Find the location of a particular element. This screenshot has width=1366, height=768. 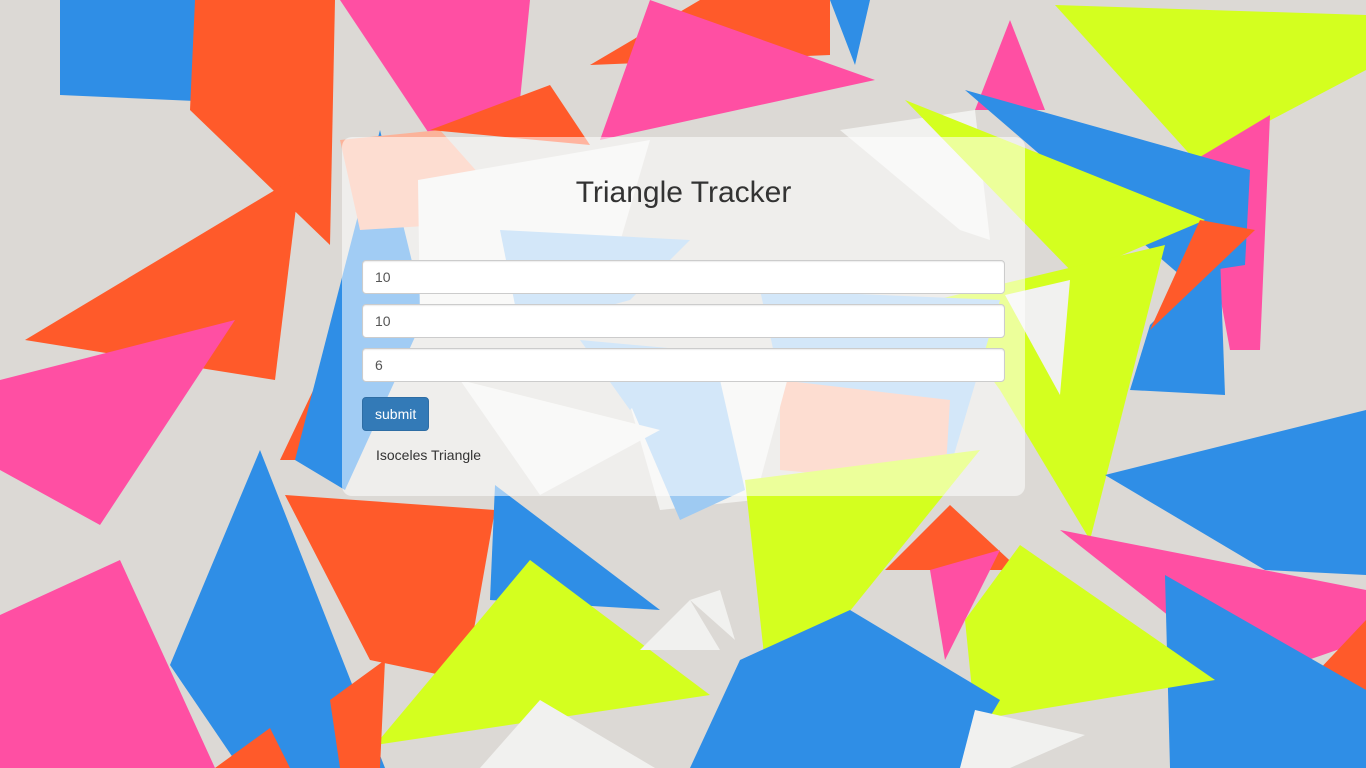

submit-button: submit is located at coordinates (396, 414).